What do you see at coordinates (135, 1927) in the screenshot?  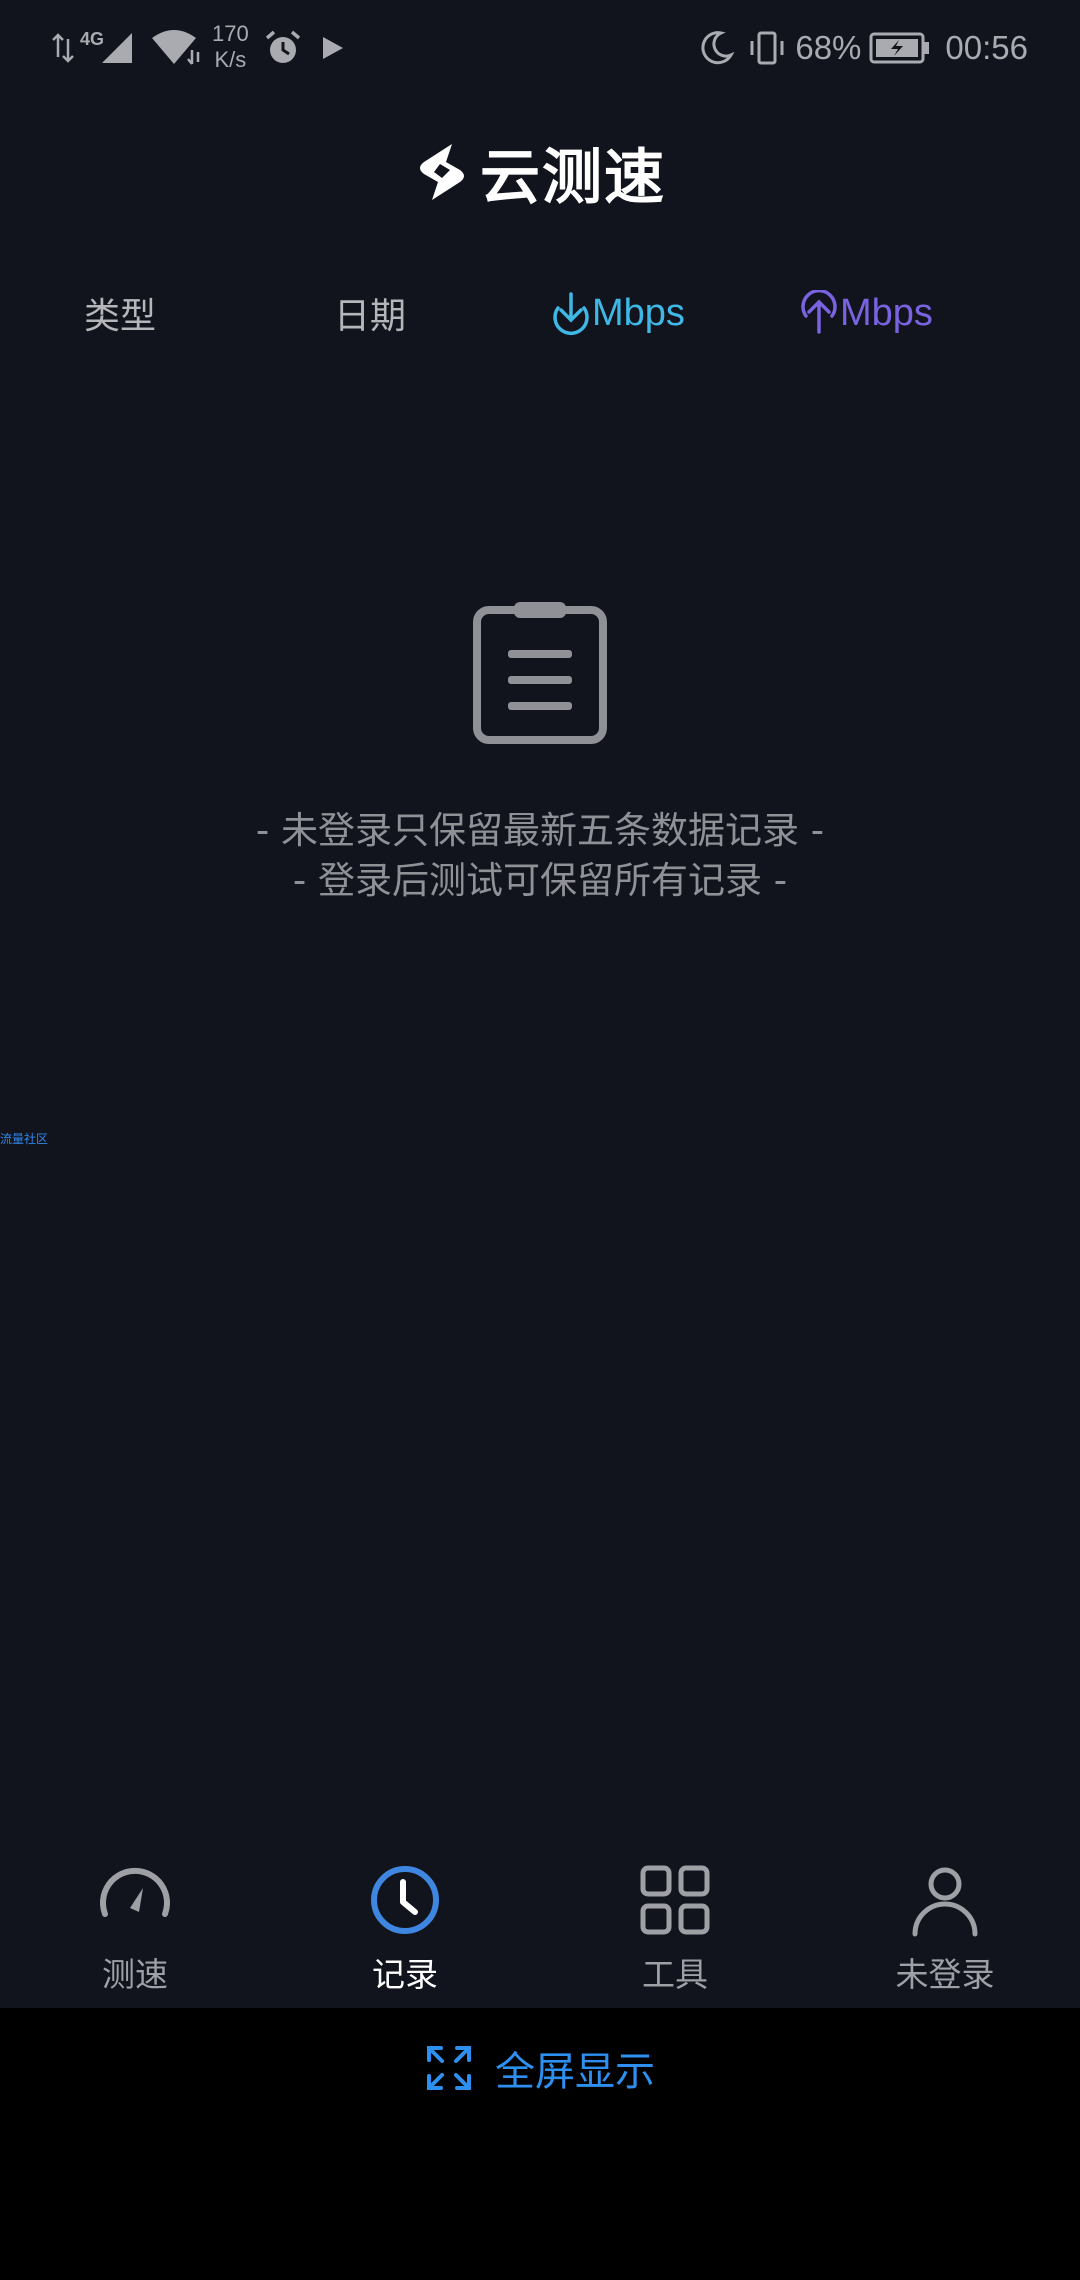 I see `tab-speedtest: 测速` at bounding box center [135, 1927].